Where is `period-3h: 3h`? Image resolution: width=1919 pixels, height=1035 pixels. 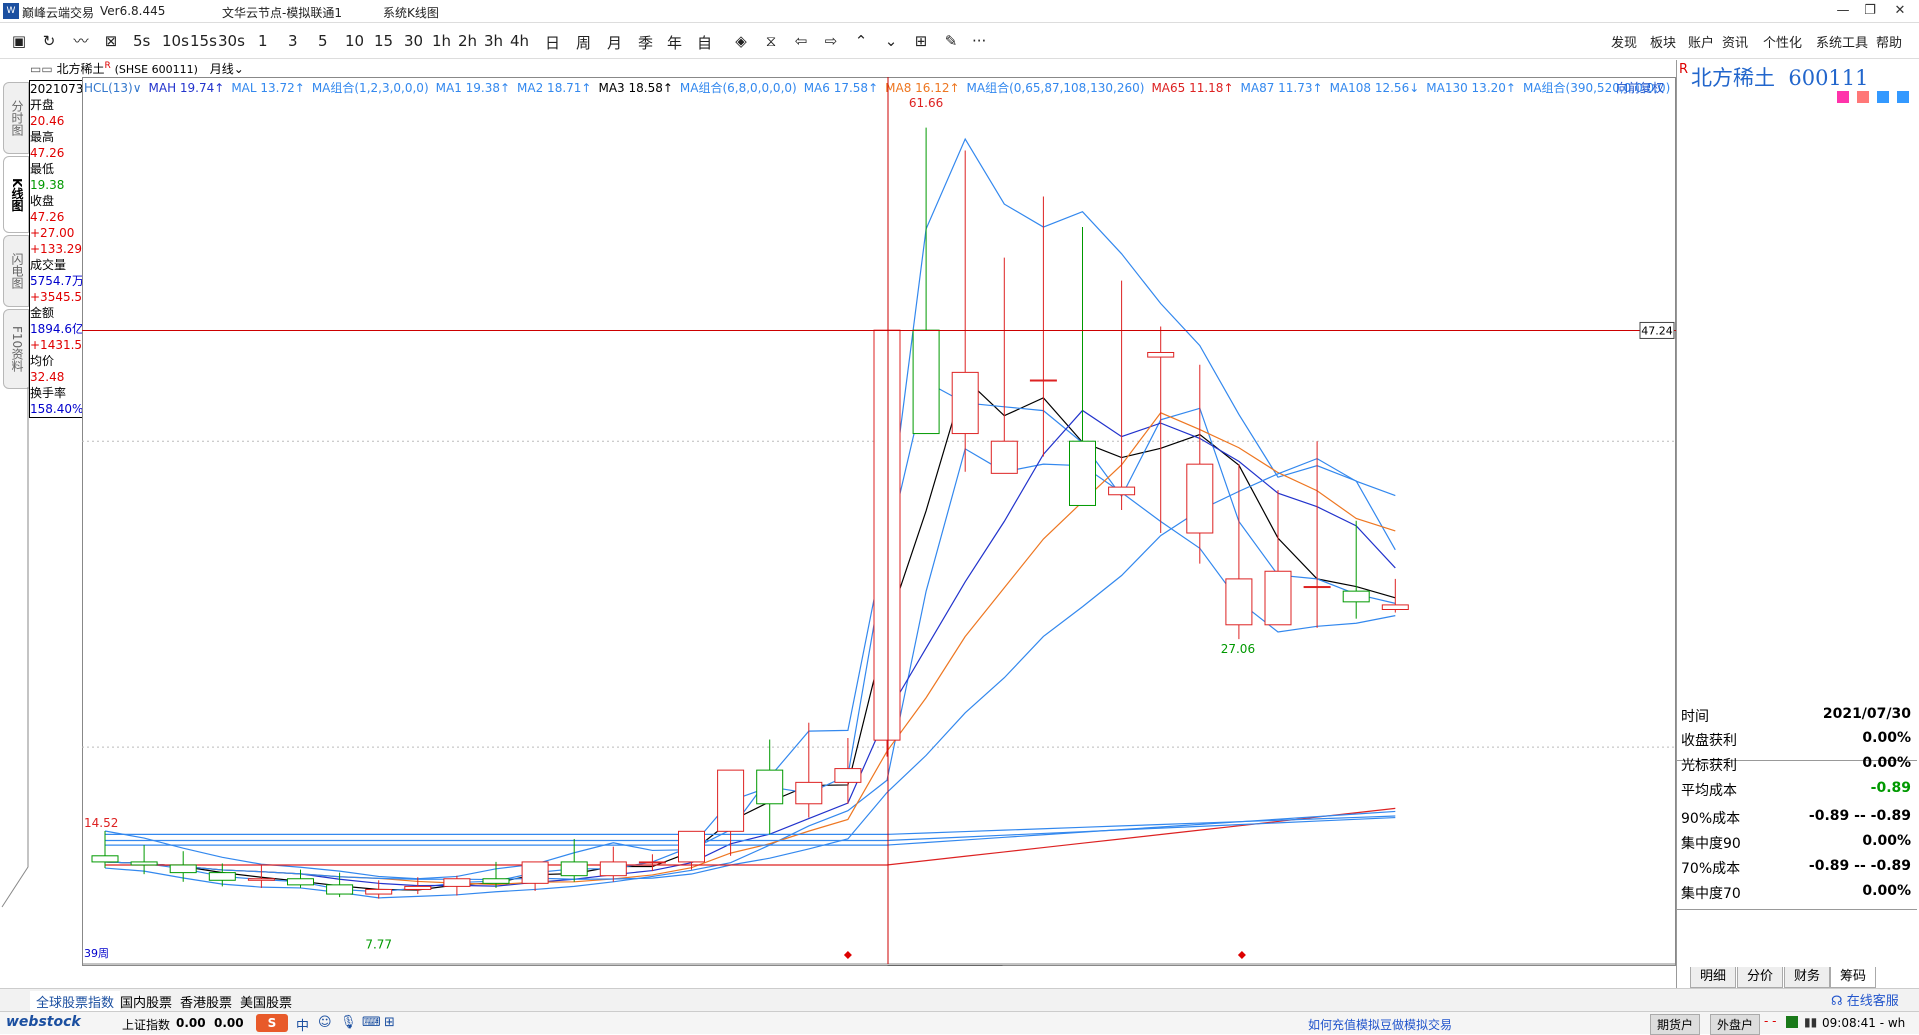 period-3h: 3h is located at coordinates (493, 41).